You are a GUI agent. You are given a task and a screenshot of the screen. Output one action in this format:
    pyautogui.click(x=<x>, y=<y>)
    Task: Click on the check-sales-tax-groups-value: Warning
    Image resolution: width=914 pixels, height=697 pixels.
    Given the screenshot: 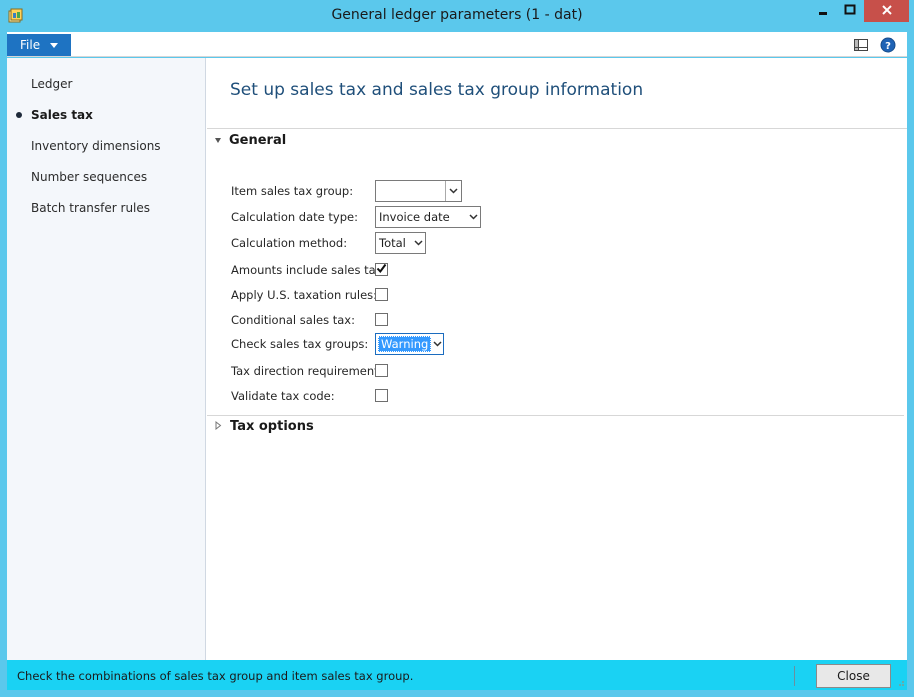 What is the action you would take?
    pyautogui.click(x=405, y=344)
    